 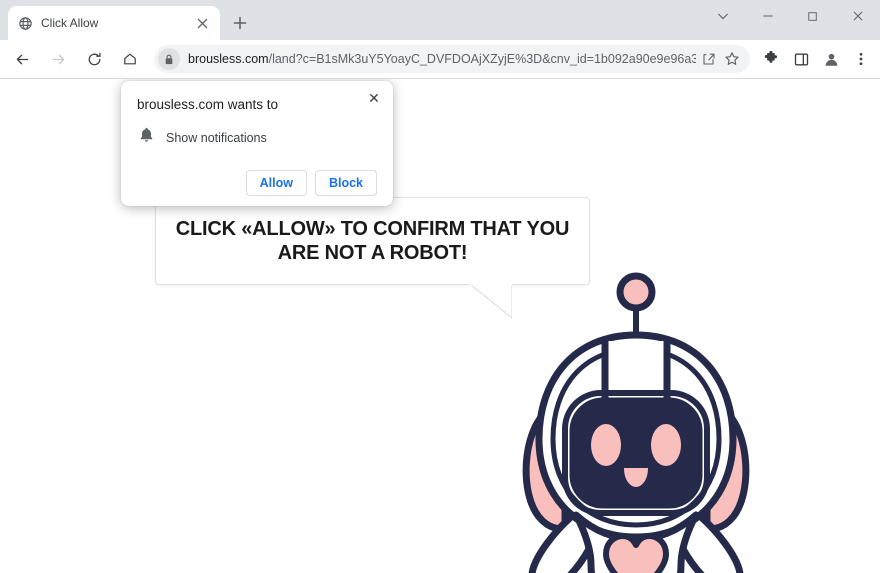 What do you see at coordinates (372, 229) in the screenshot?
I see `speech-bubble-line-1: CLICK «ALLOW» TO CONFIRM THAT YOU` at bounding box center [372, 229].